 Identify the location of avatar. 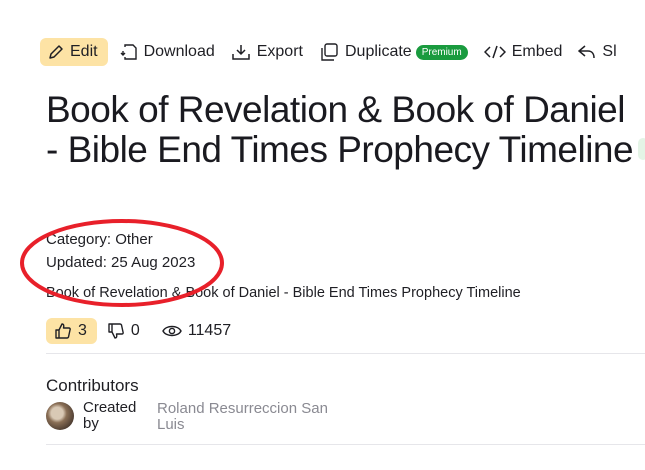
(60, 416).